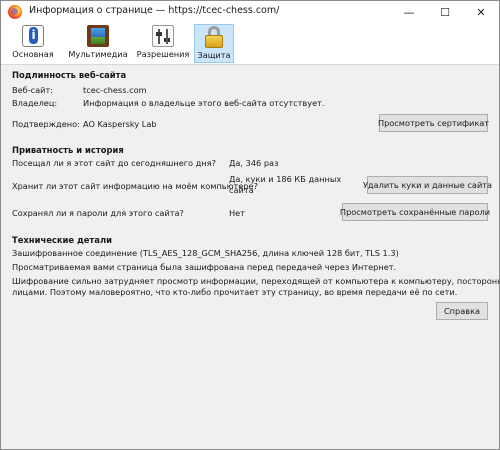  I want to click on stored-answer-line1: Да, куки и 186 КБ данных, so click(285, 179).